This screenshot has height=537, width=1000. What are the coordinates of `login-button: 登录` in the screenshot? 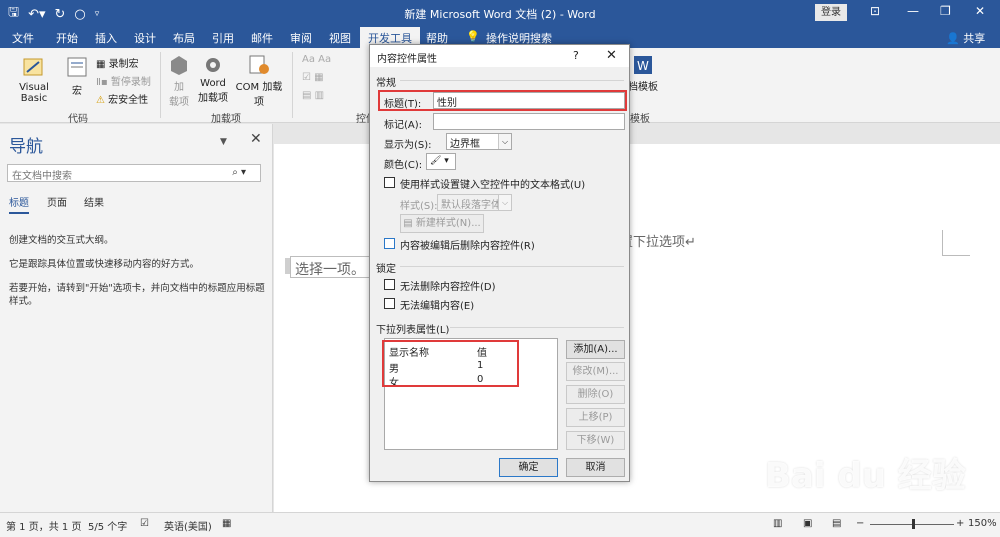 It's located at (831, 12).